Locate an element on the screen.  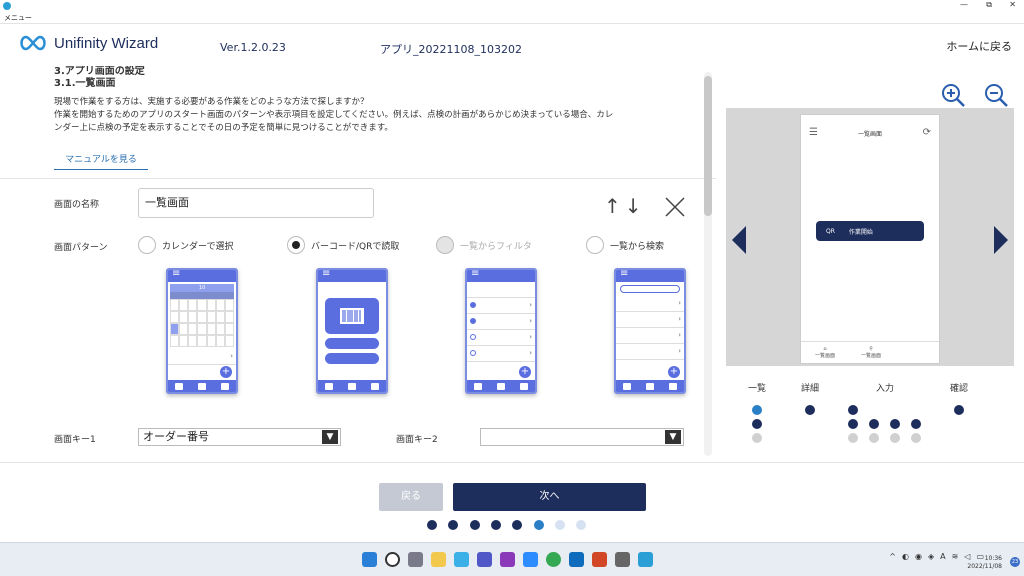
outlook-icon is located at coordinates (576, 559).